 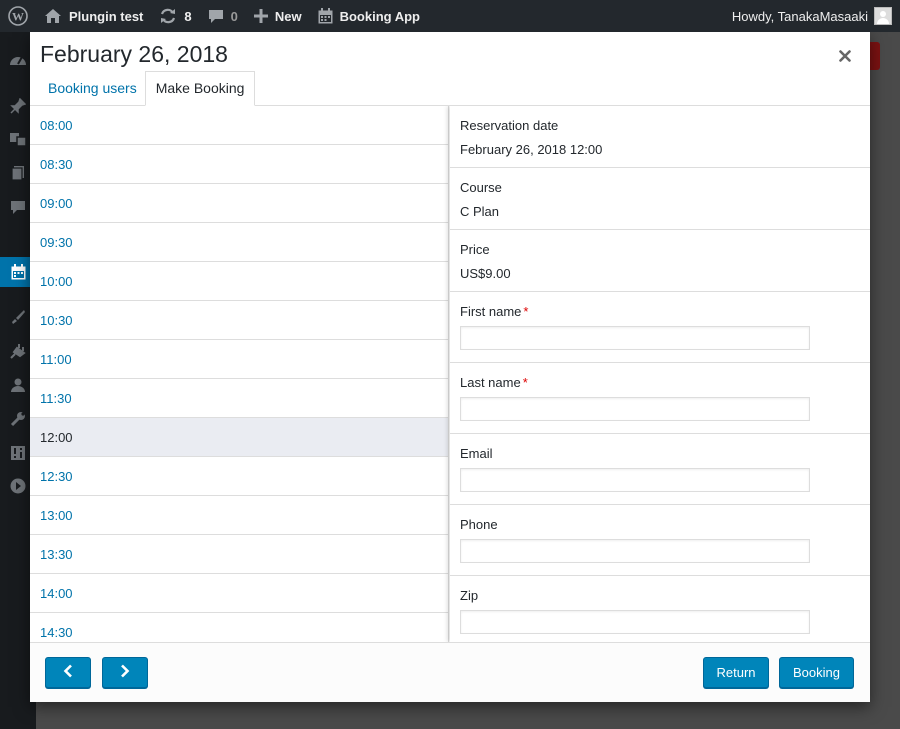 I want to click on chevron-left-icon, so click(x=68, y=672).